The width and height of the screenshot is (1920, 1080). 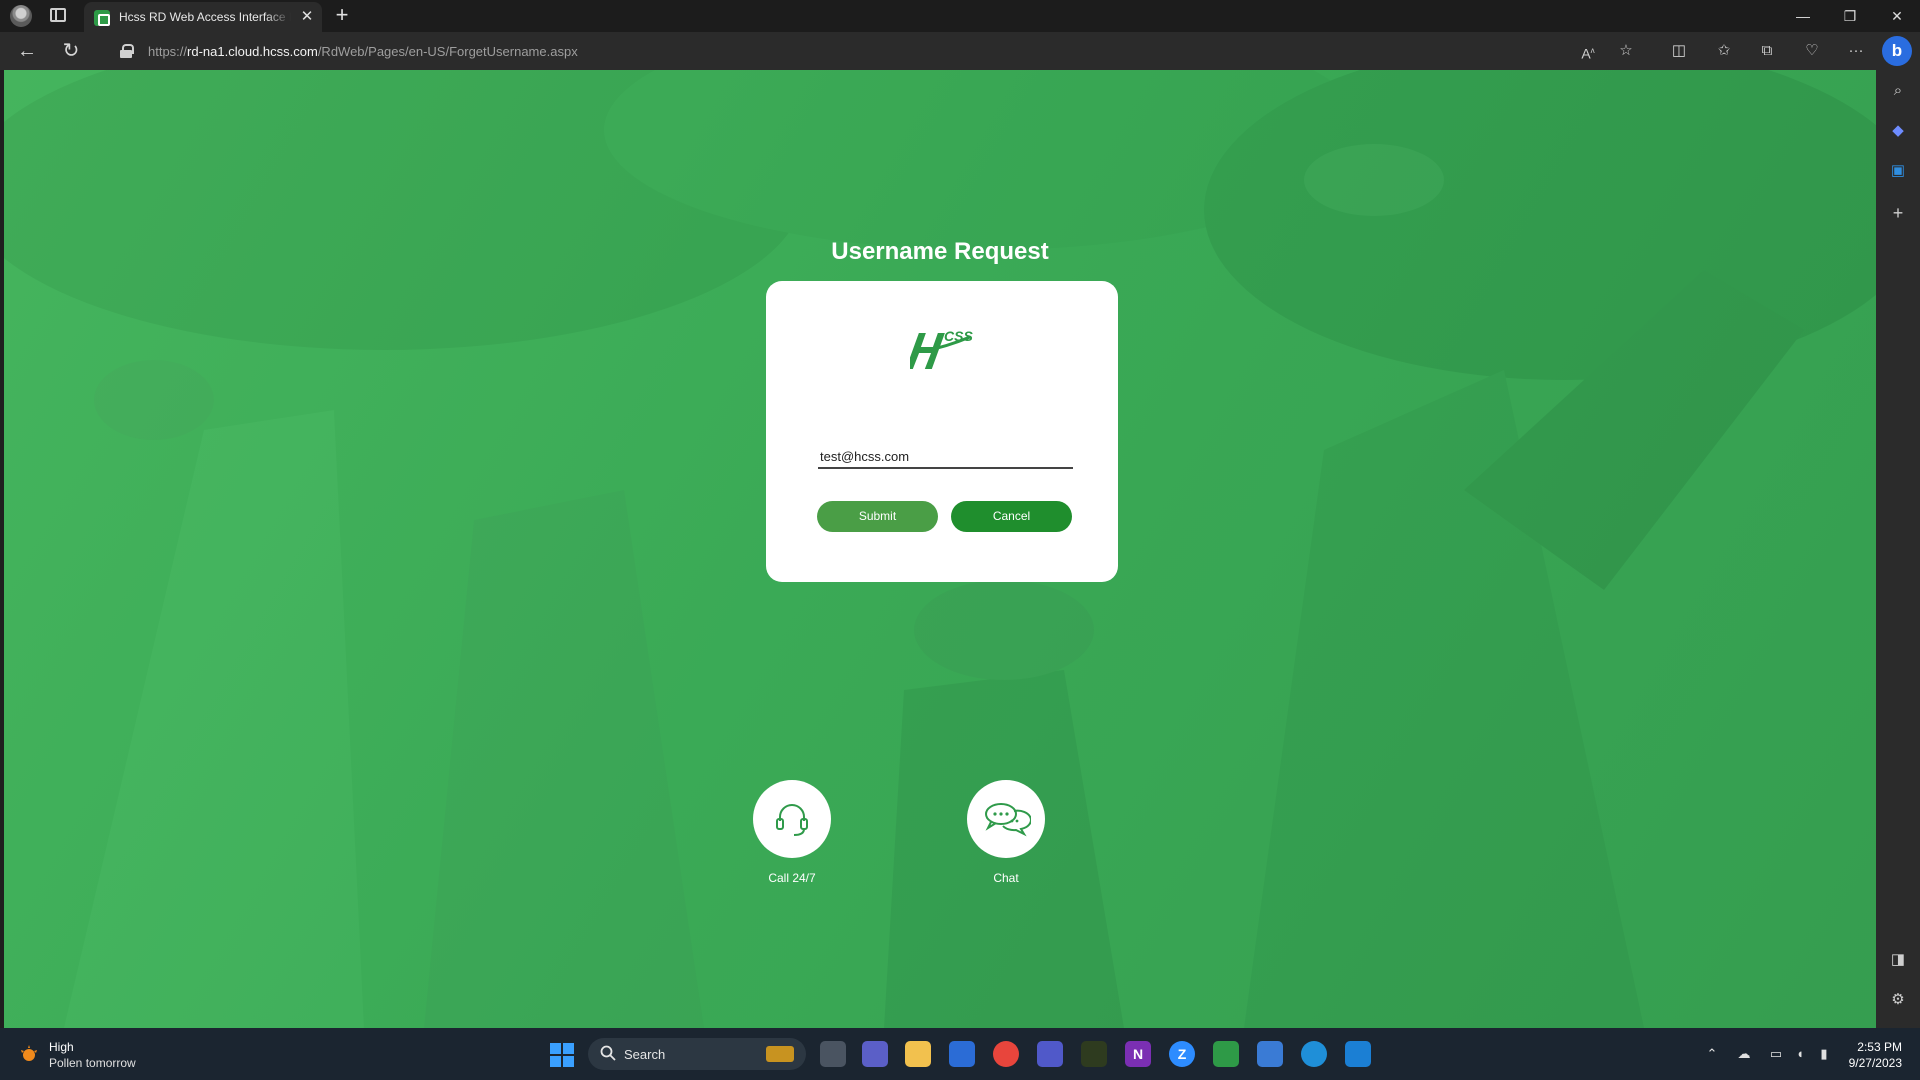 I want to click on volume-icon: ◖, so click(x=1800, y=1054).